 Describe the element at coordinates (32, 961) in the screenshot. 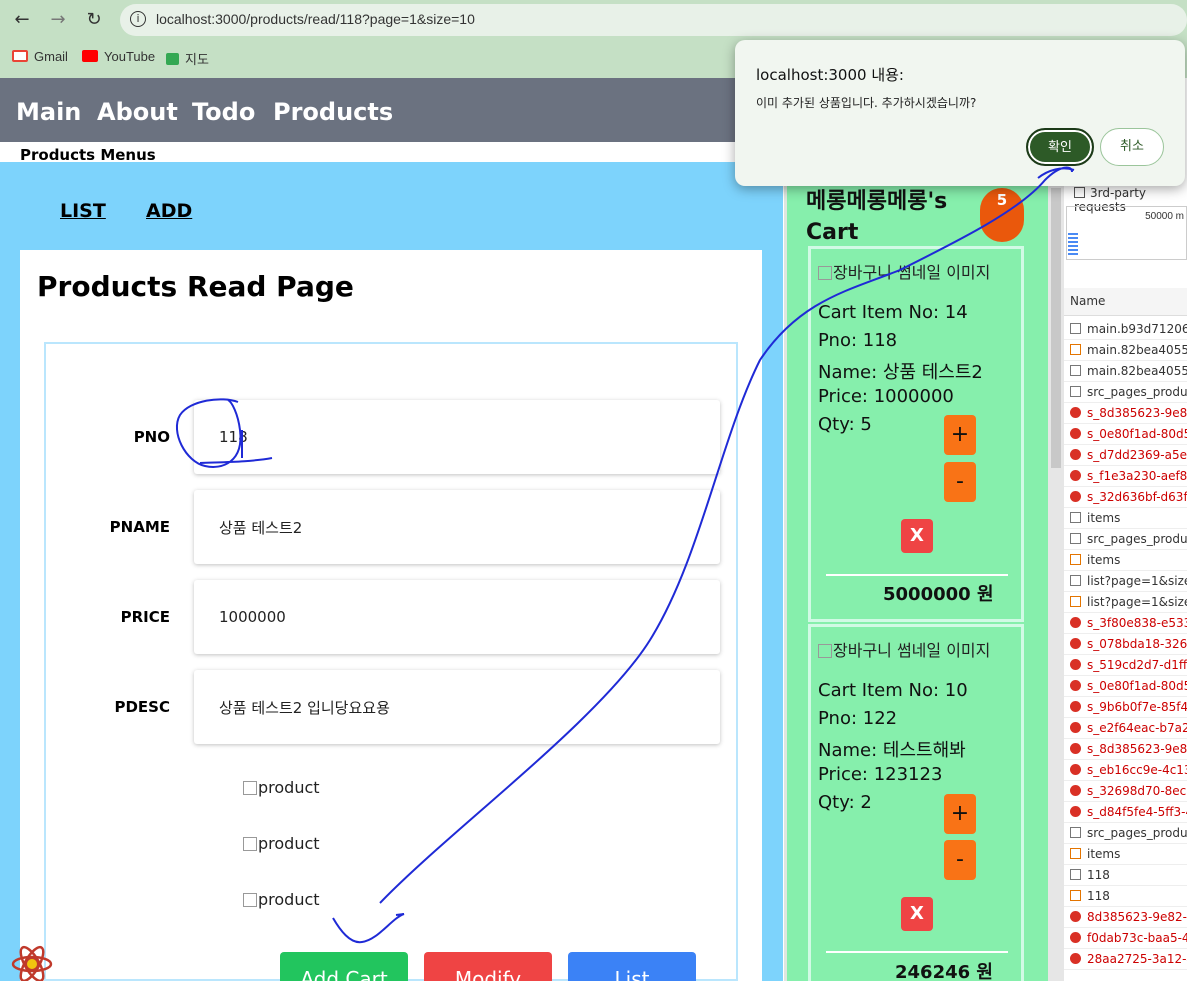

I see `react-icon` at that location.